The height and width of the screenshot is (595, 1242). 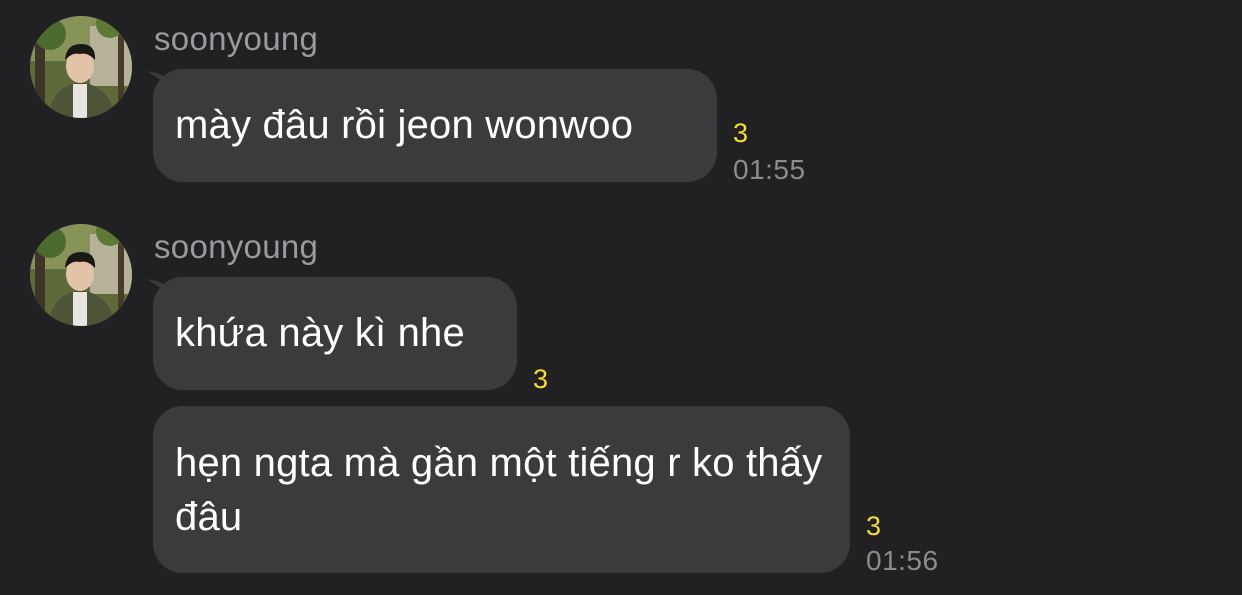 What do you see at coordinates (499, 490) in the screenshot?
I see `message-text: hẹn ngta mà gần một tiếng r ko thấy đâu` at bounding box center [499, 490].